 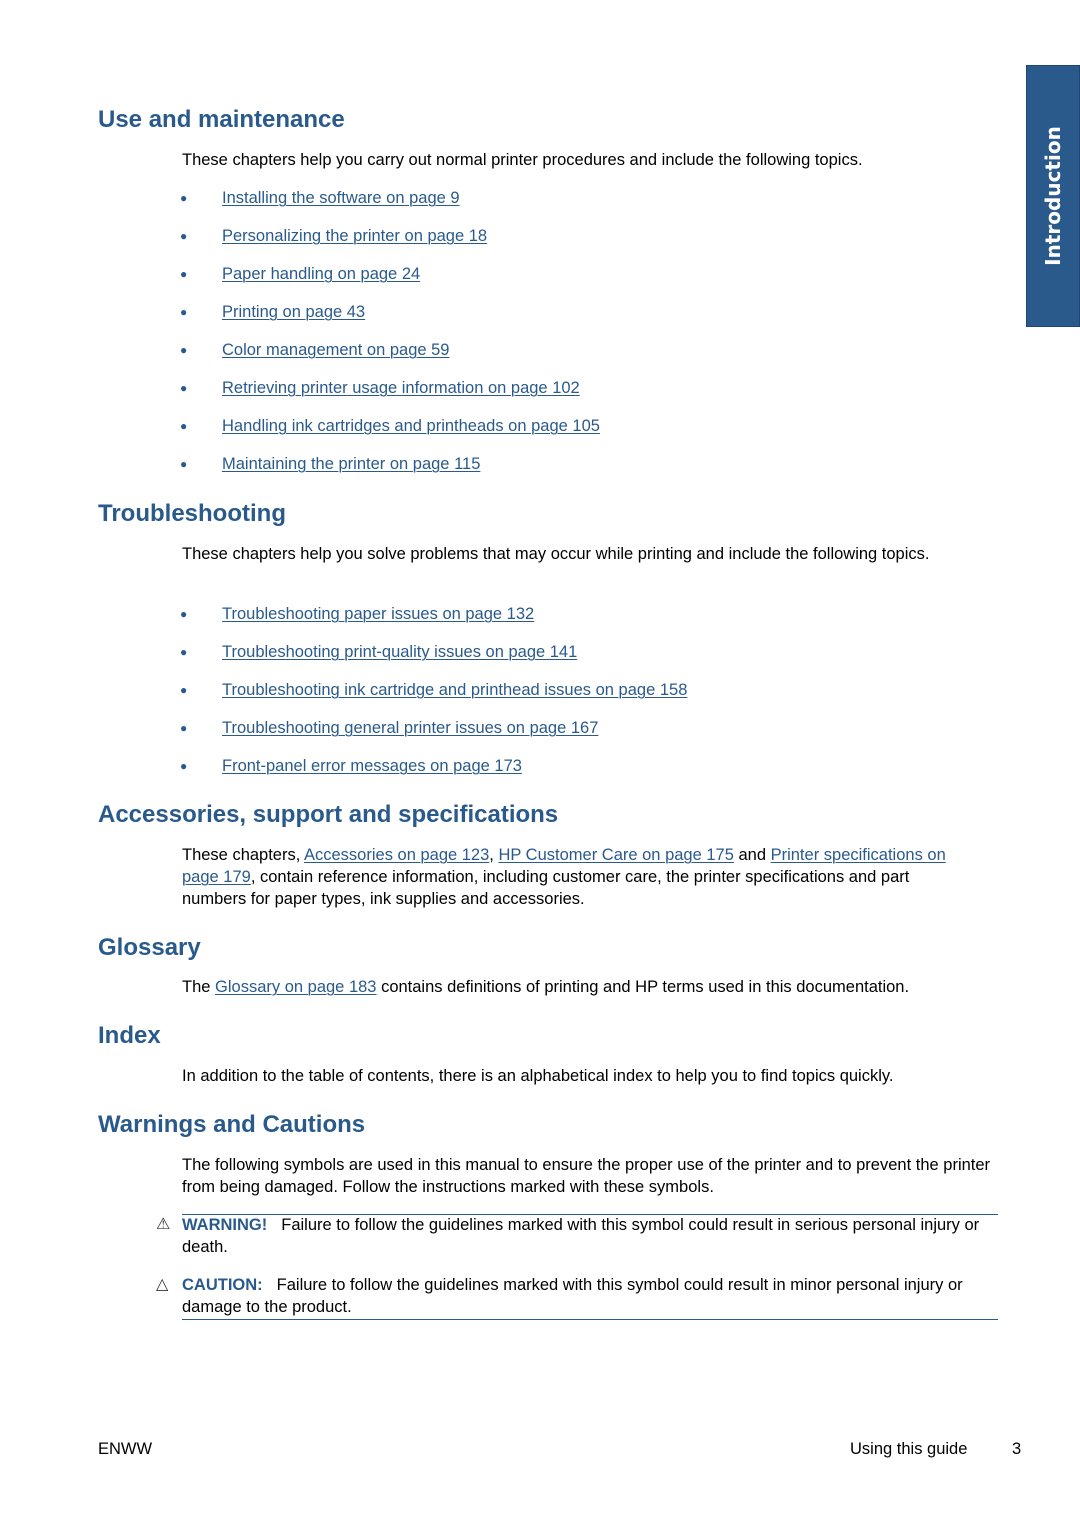 What do you see at coordinates (149, 947) in the screenshot?
I see `heading-glossary: Glossary` at bounding box center [149, 947].